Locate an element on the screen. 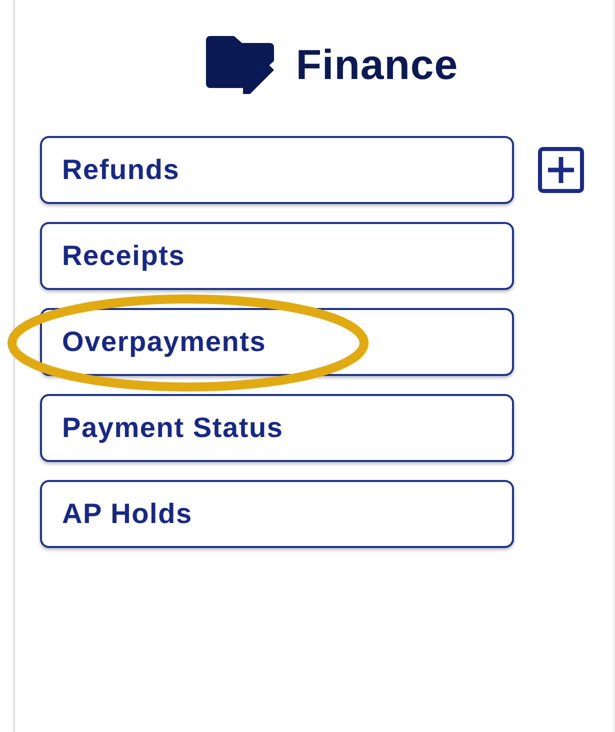 Image resolution: width=615 pixels, height=732 pixels. section-title: Finance is located at coordinates (377, 65).